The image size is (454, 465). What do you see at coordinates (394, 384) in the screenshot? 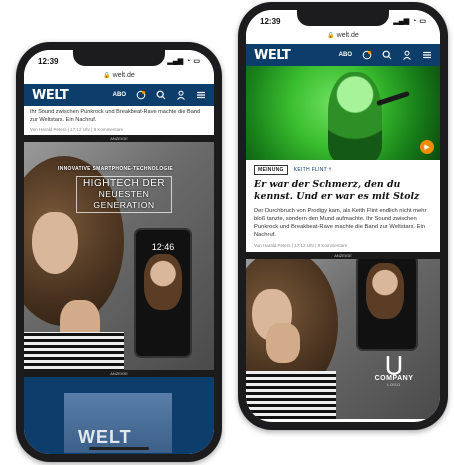
I see `company-logo-sub: LOGO` at bounding box center [394, 384].